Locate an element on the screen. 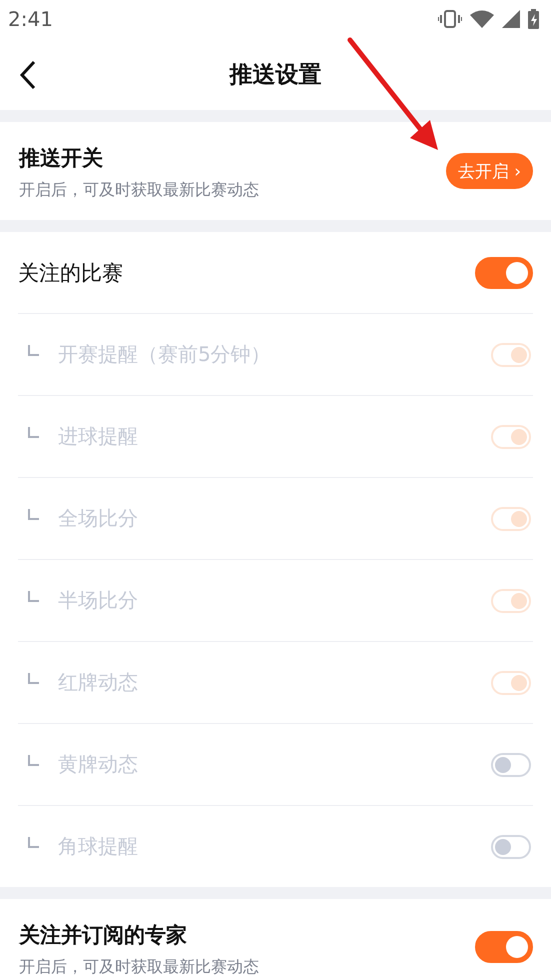 The height and width of the screenshot is (979, 551). setting-label: 关注的比赛 is located at coordinates (70, 273).